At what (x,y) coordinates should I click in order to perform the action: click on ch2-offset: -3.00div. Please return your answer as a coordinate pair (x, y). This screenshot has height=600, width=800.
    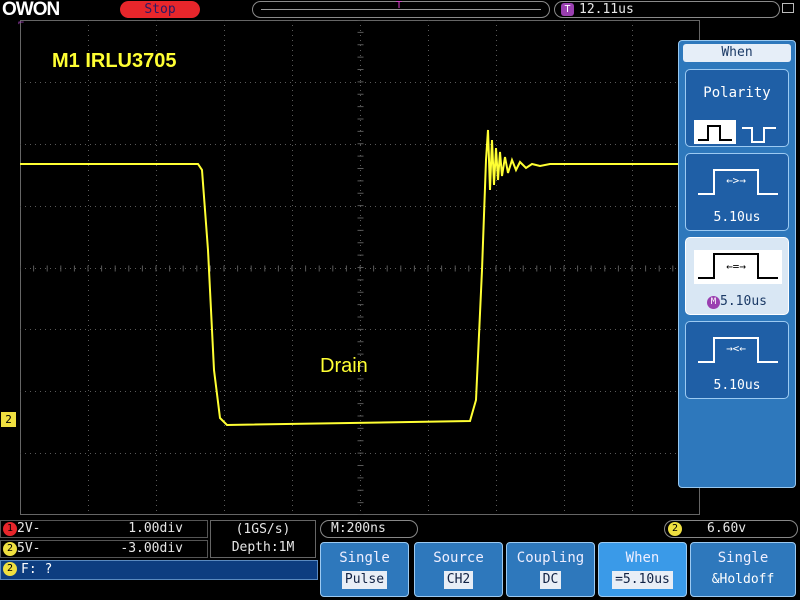
    Looking at the image, I should click on (151, 548).